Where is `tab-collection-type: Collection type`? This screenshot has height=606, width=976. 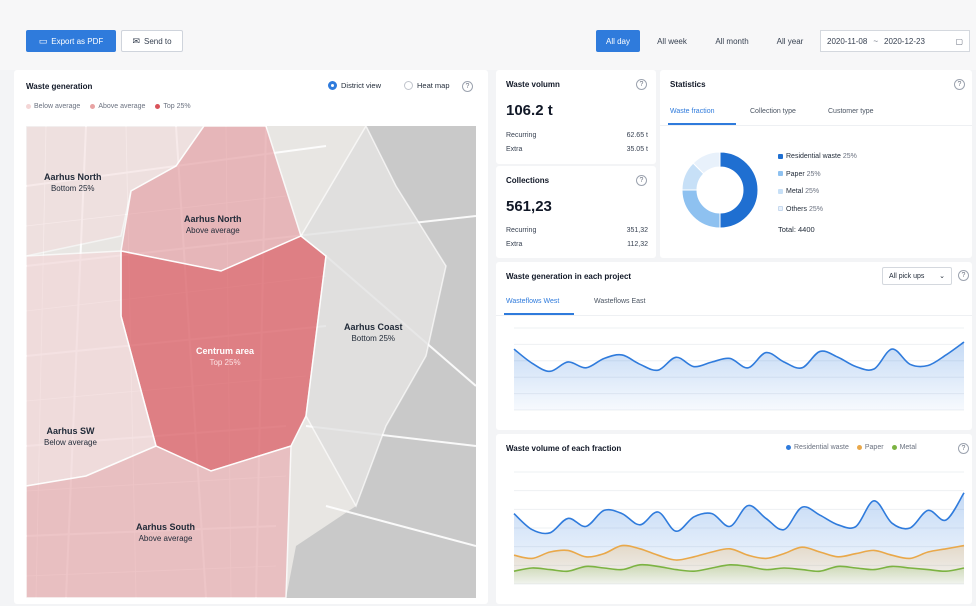
tab-collection-type: Collection type is located at coordinates (773, 111).